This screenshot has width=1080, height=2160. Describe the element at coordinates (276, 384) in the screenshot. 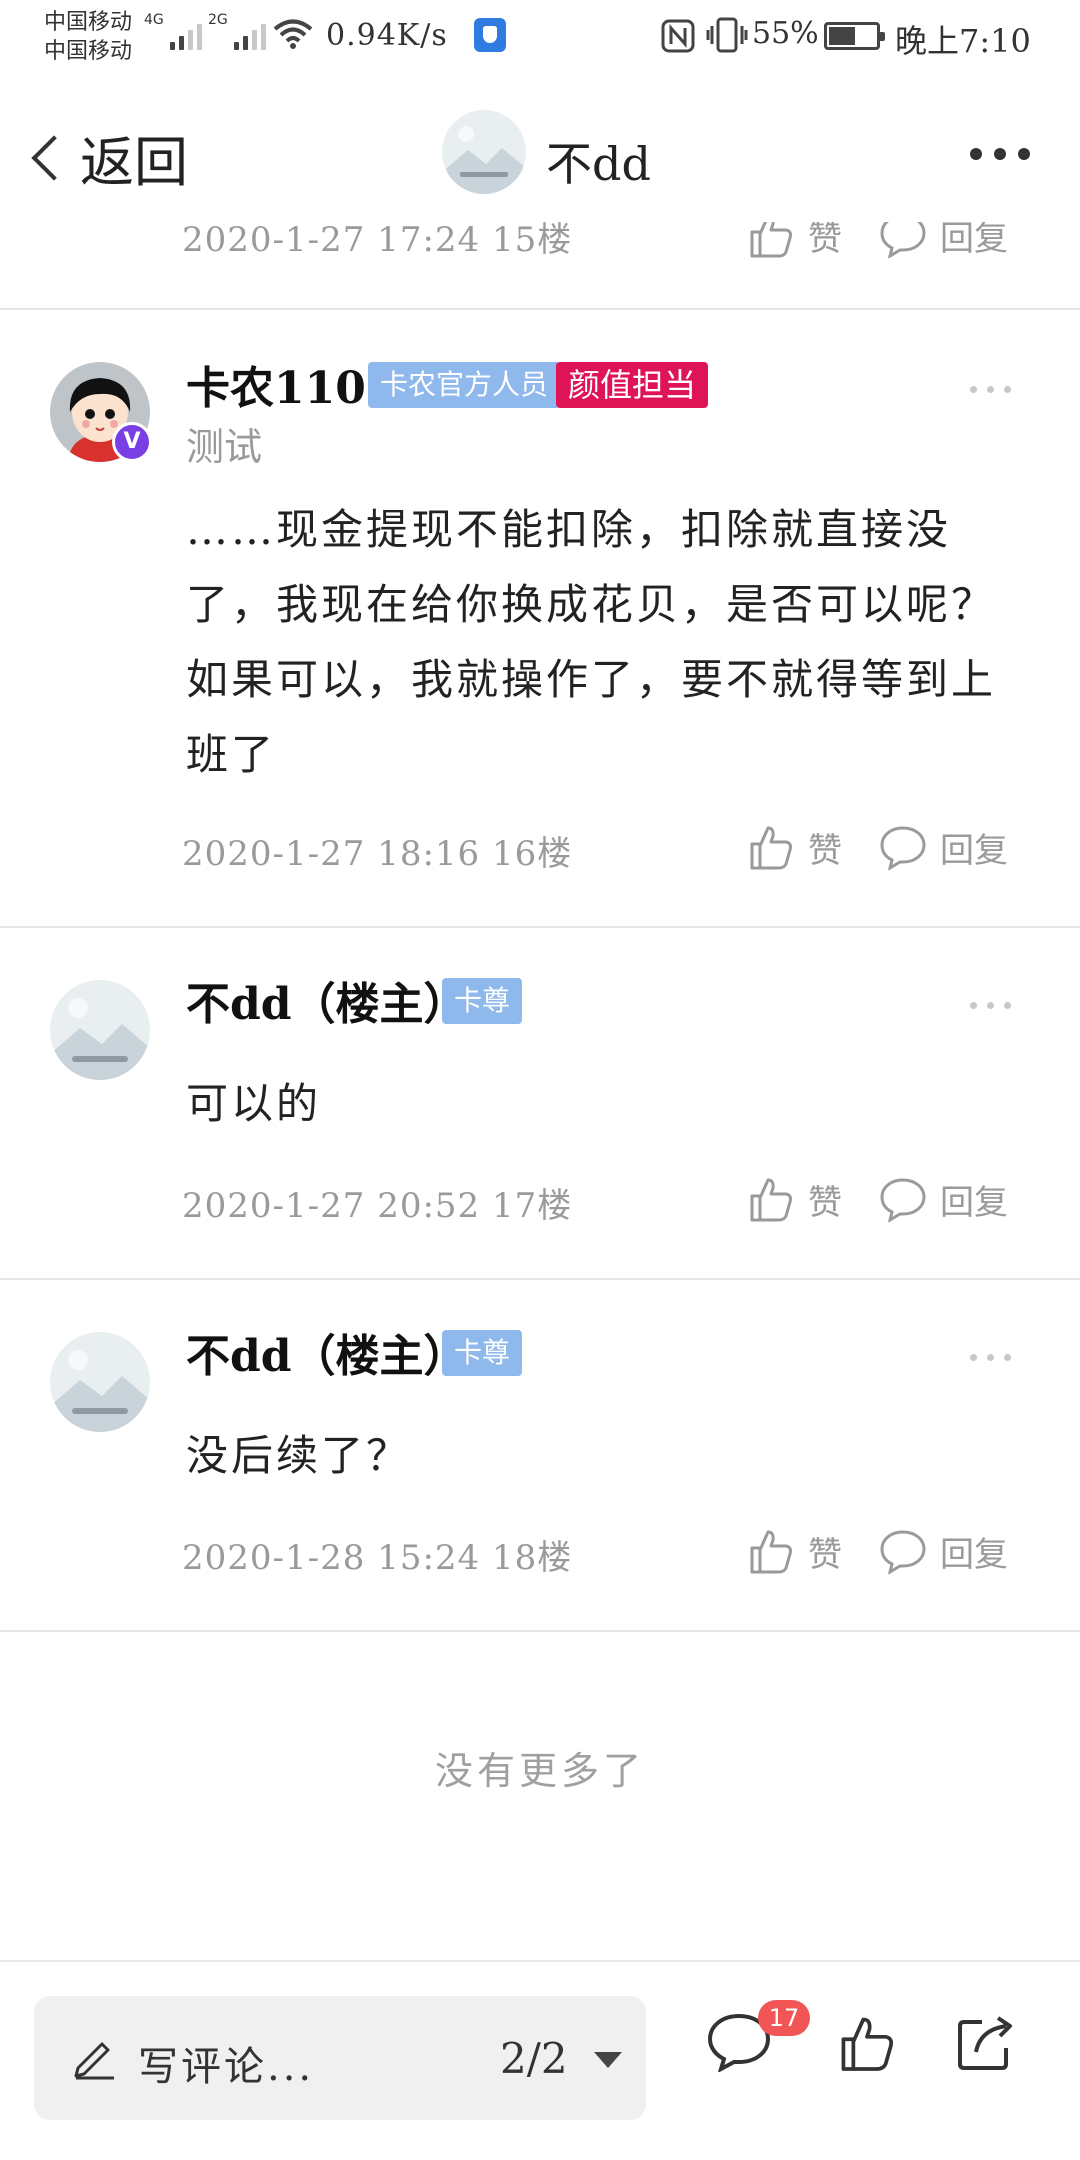

I see `author-name: 卡农110` at that location.